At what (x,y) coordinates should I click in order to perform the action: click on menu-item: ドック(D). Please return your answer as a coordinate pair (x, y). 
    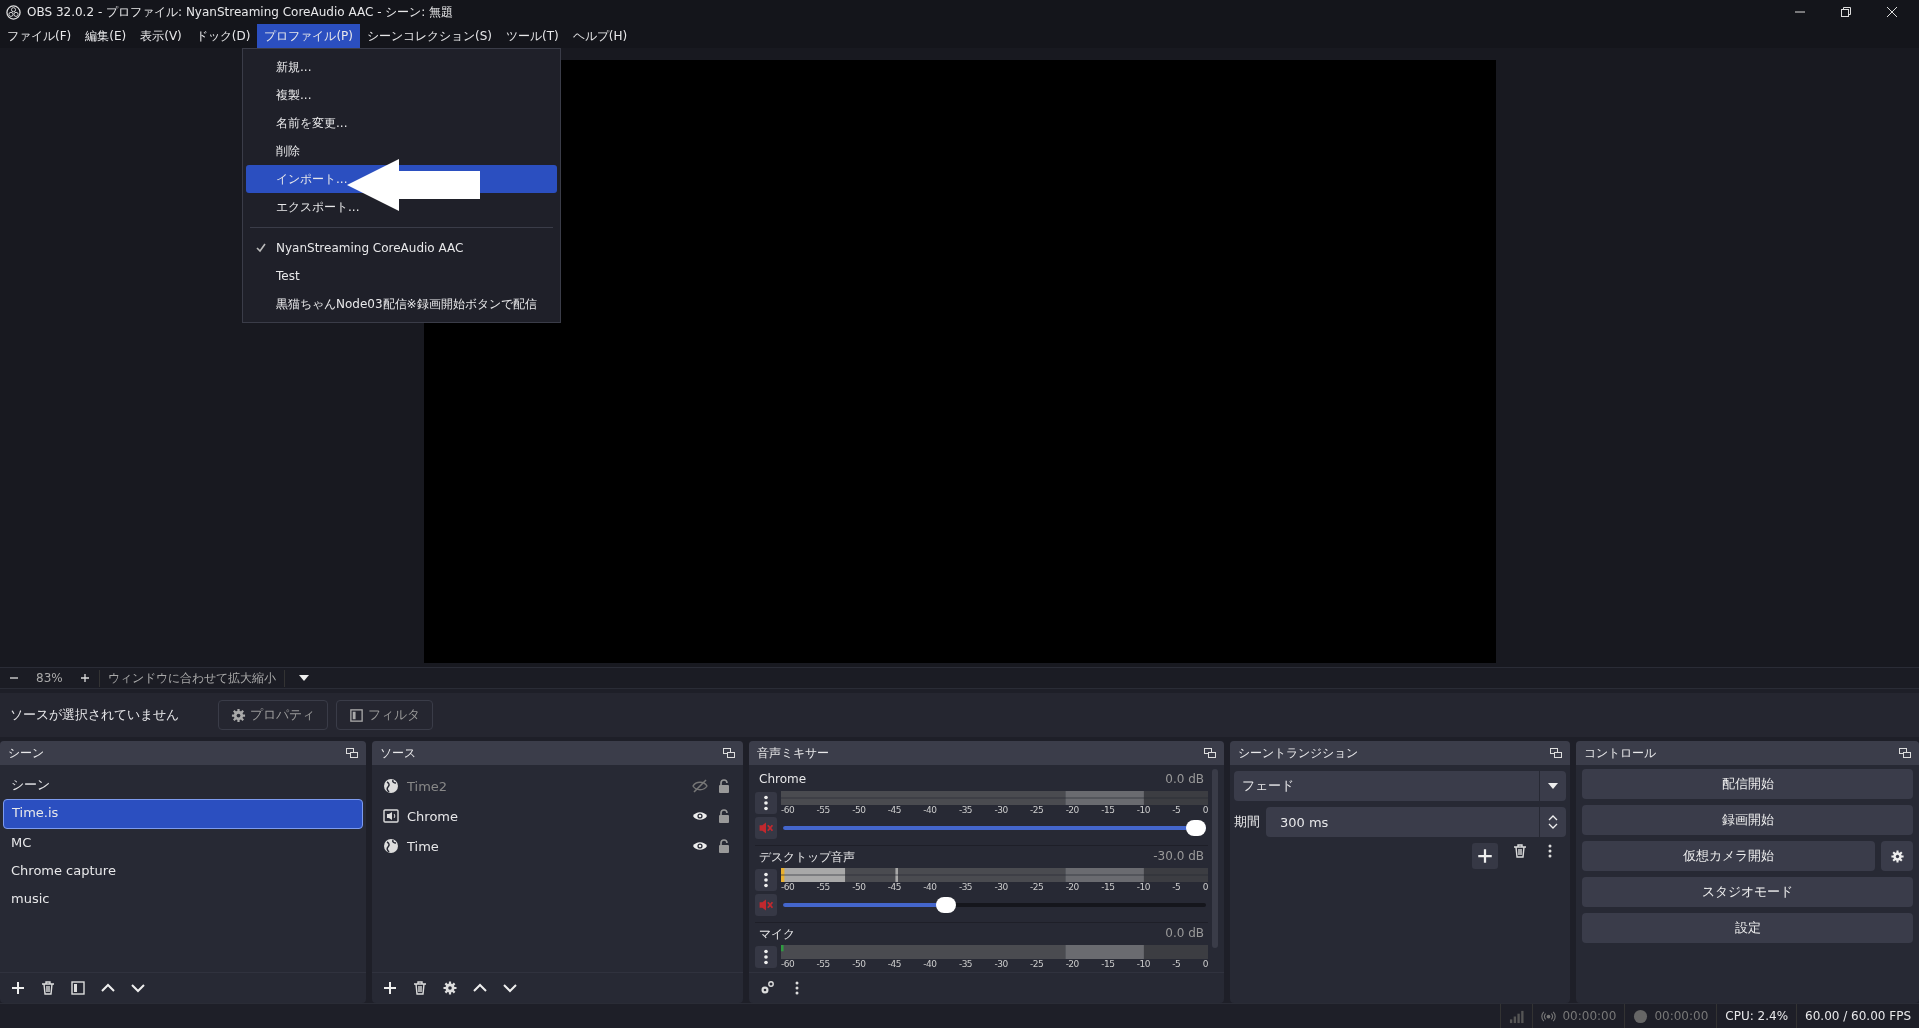
    Looking at the image, I should click on (223, 36).